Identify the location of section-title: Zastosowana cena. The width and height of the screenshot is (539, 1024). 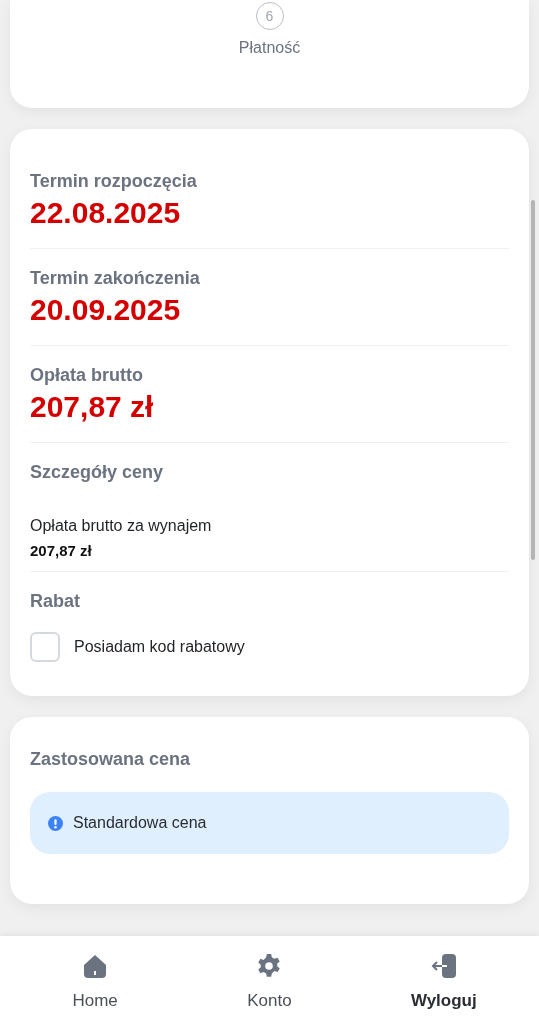
(110, 759).